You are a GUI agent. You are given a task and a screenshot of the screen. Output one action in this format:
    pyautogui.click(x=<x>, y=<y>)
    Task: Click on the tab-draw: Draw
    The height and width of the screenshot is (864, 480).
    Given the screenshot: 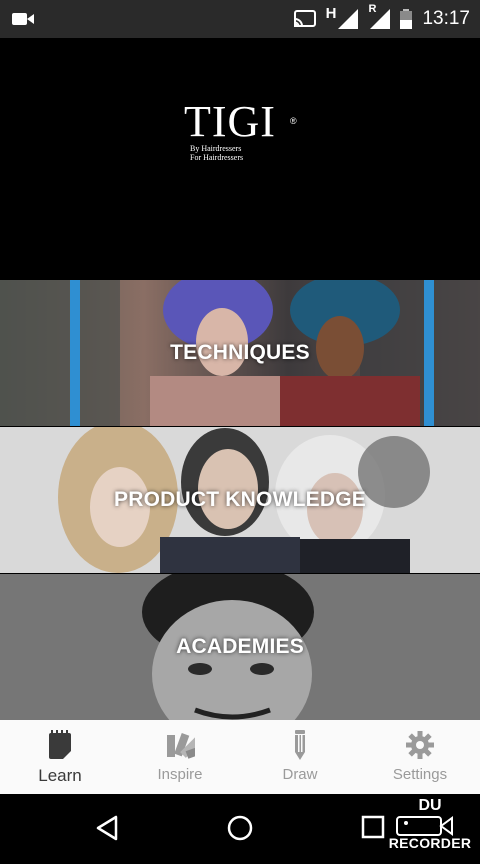 What is the action you would take?
    pyautogui.click(x=300, y=757)
    